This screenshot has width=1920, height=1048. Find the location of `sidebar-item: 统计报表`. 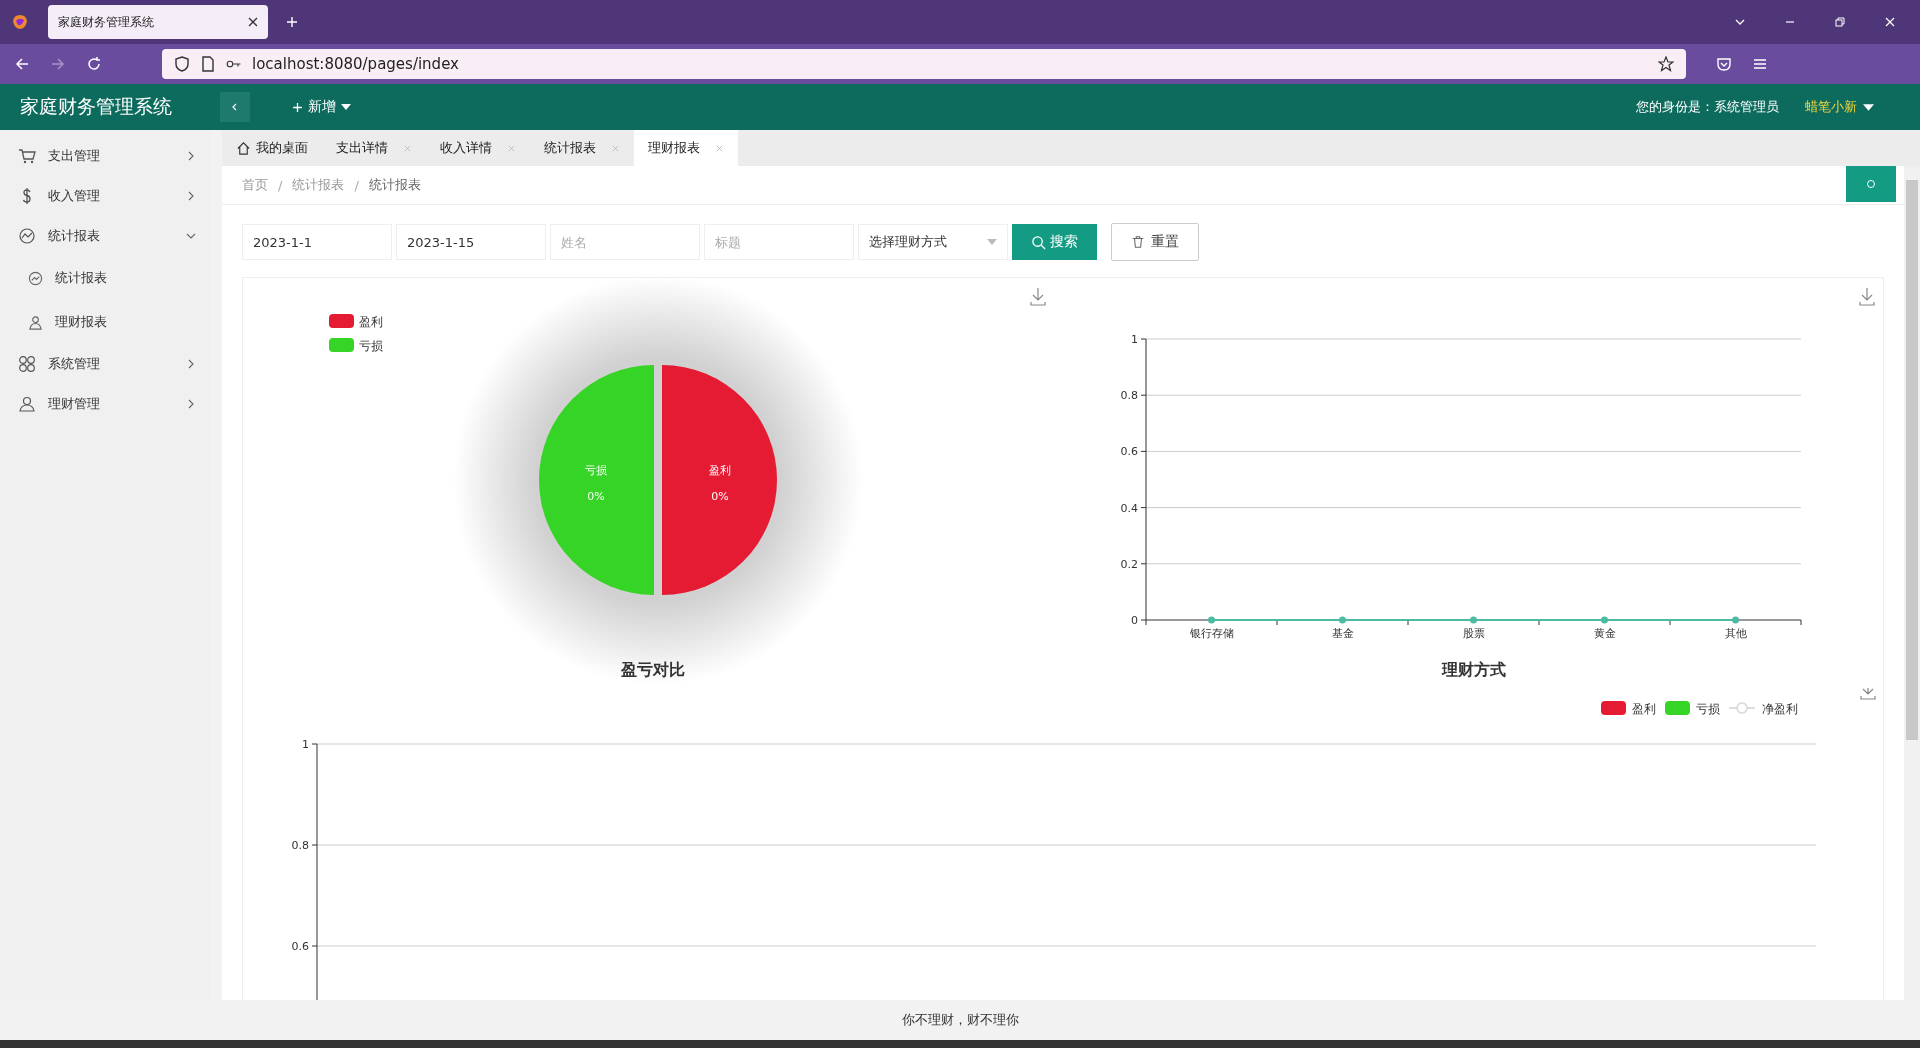

sidebar-item: 统计报表 is located at coordinates (105, 236).